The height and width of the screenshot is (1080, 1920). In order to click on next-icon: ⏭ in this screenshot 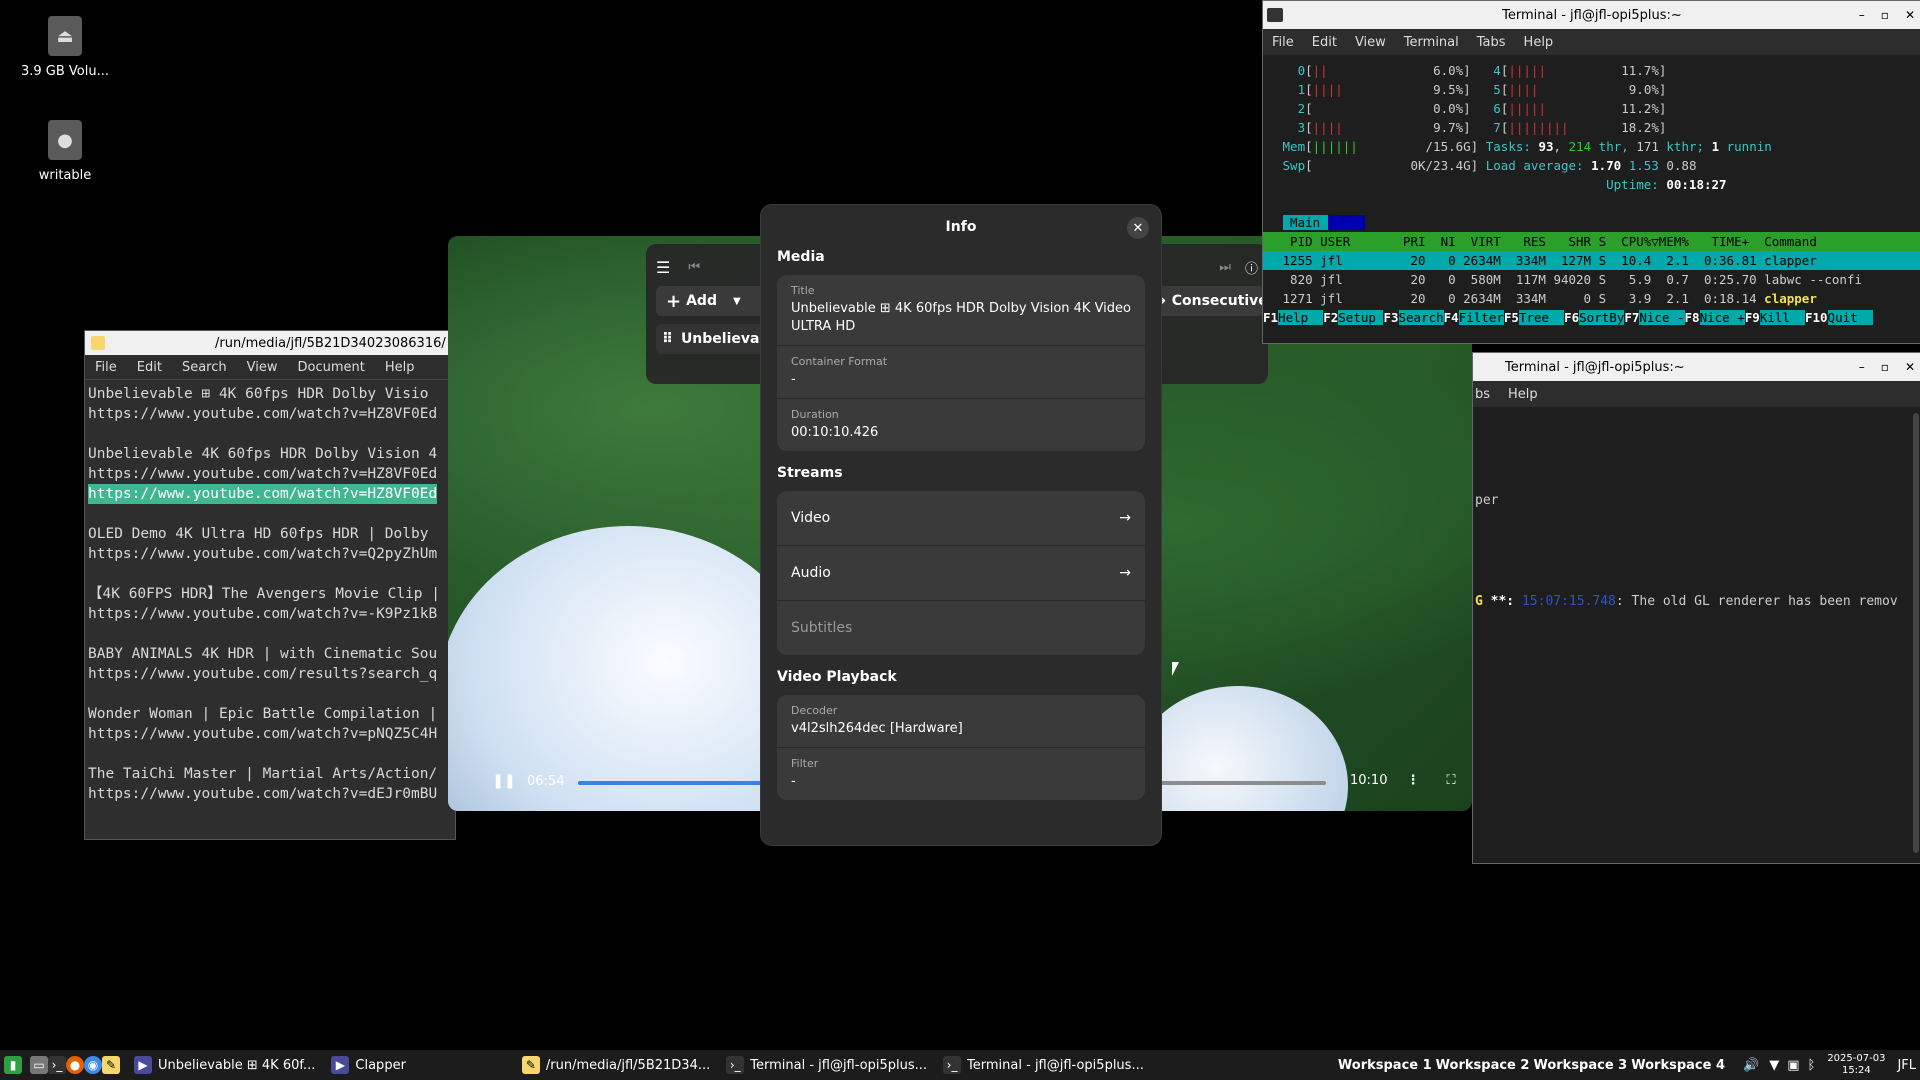, I will do `click(1225, 267)`.